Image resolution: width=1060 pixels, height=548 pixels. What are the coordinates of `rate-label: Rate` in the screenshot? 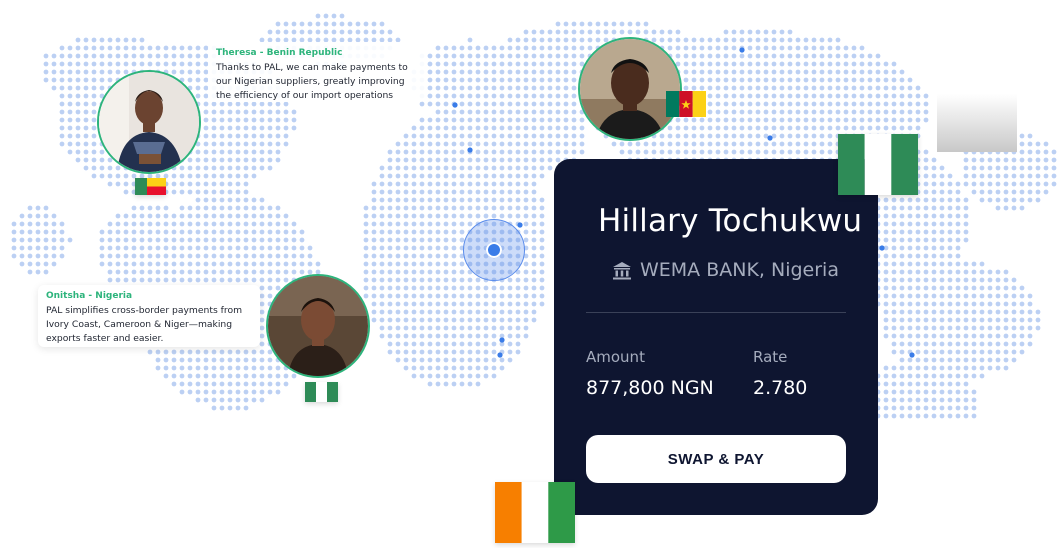 It's located at (770, 357).